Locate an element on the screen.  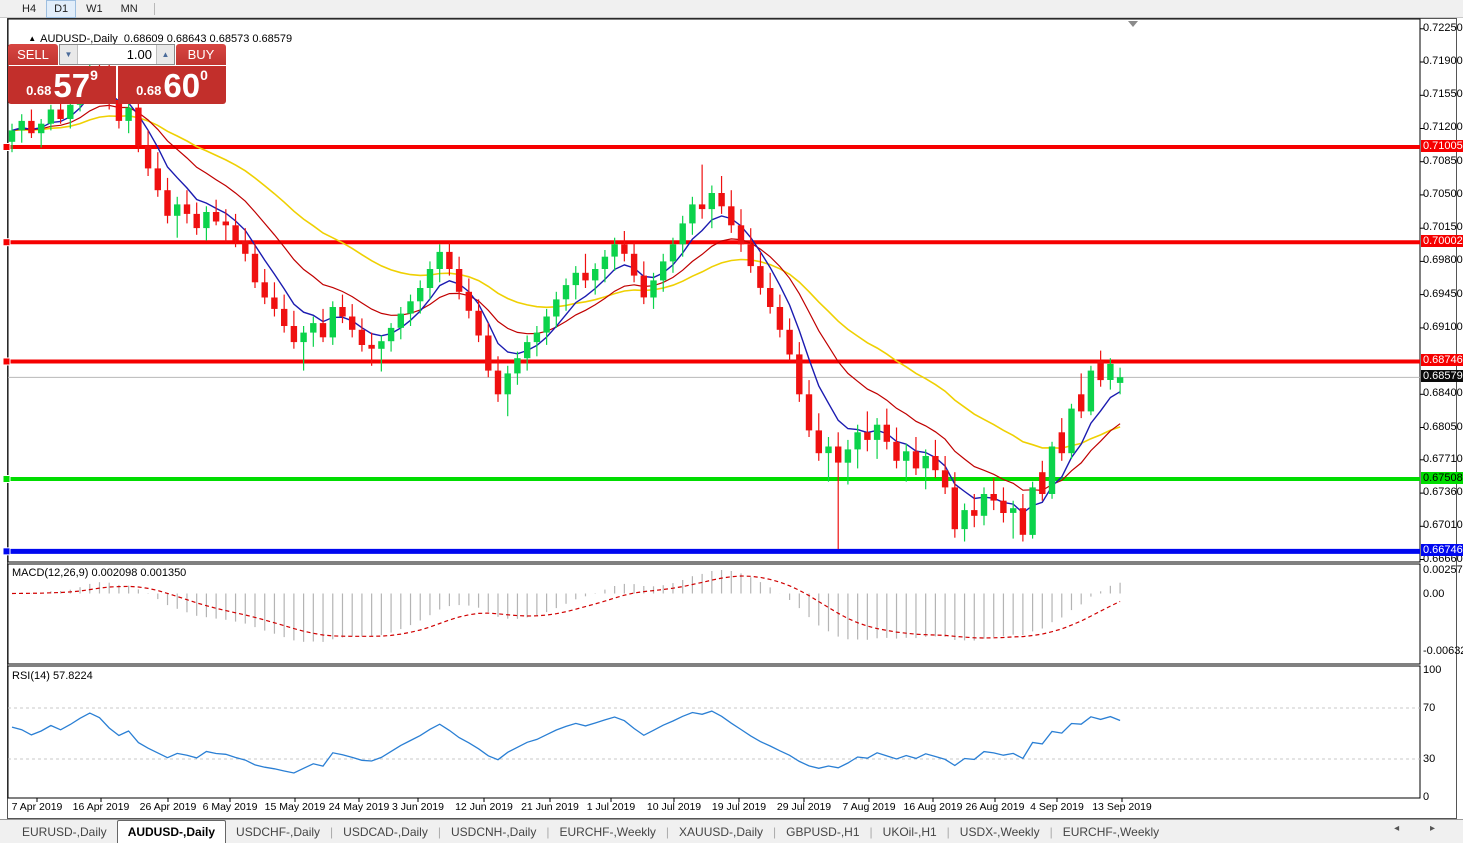
sell-price-display: 0.68 57 9 is located at coordinates (62, 85).